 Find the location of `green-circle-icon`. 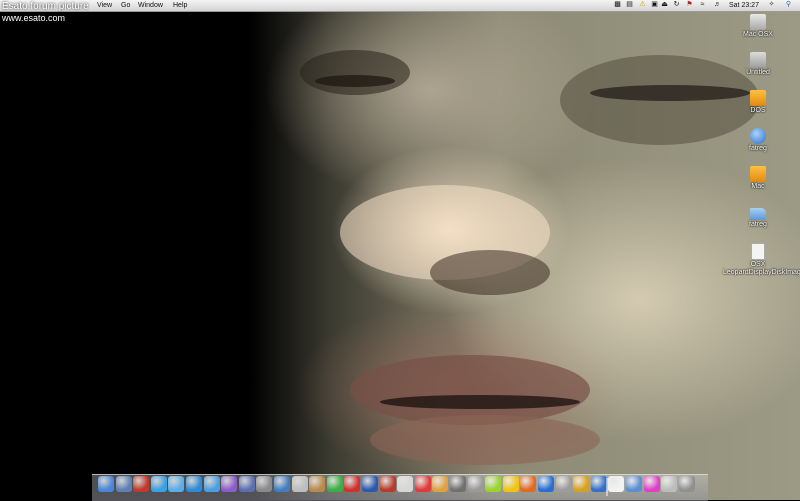

green-circle-icon is located at coordinates (334, 484).